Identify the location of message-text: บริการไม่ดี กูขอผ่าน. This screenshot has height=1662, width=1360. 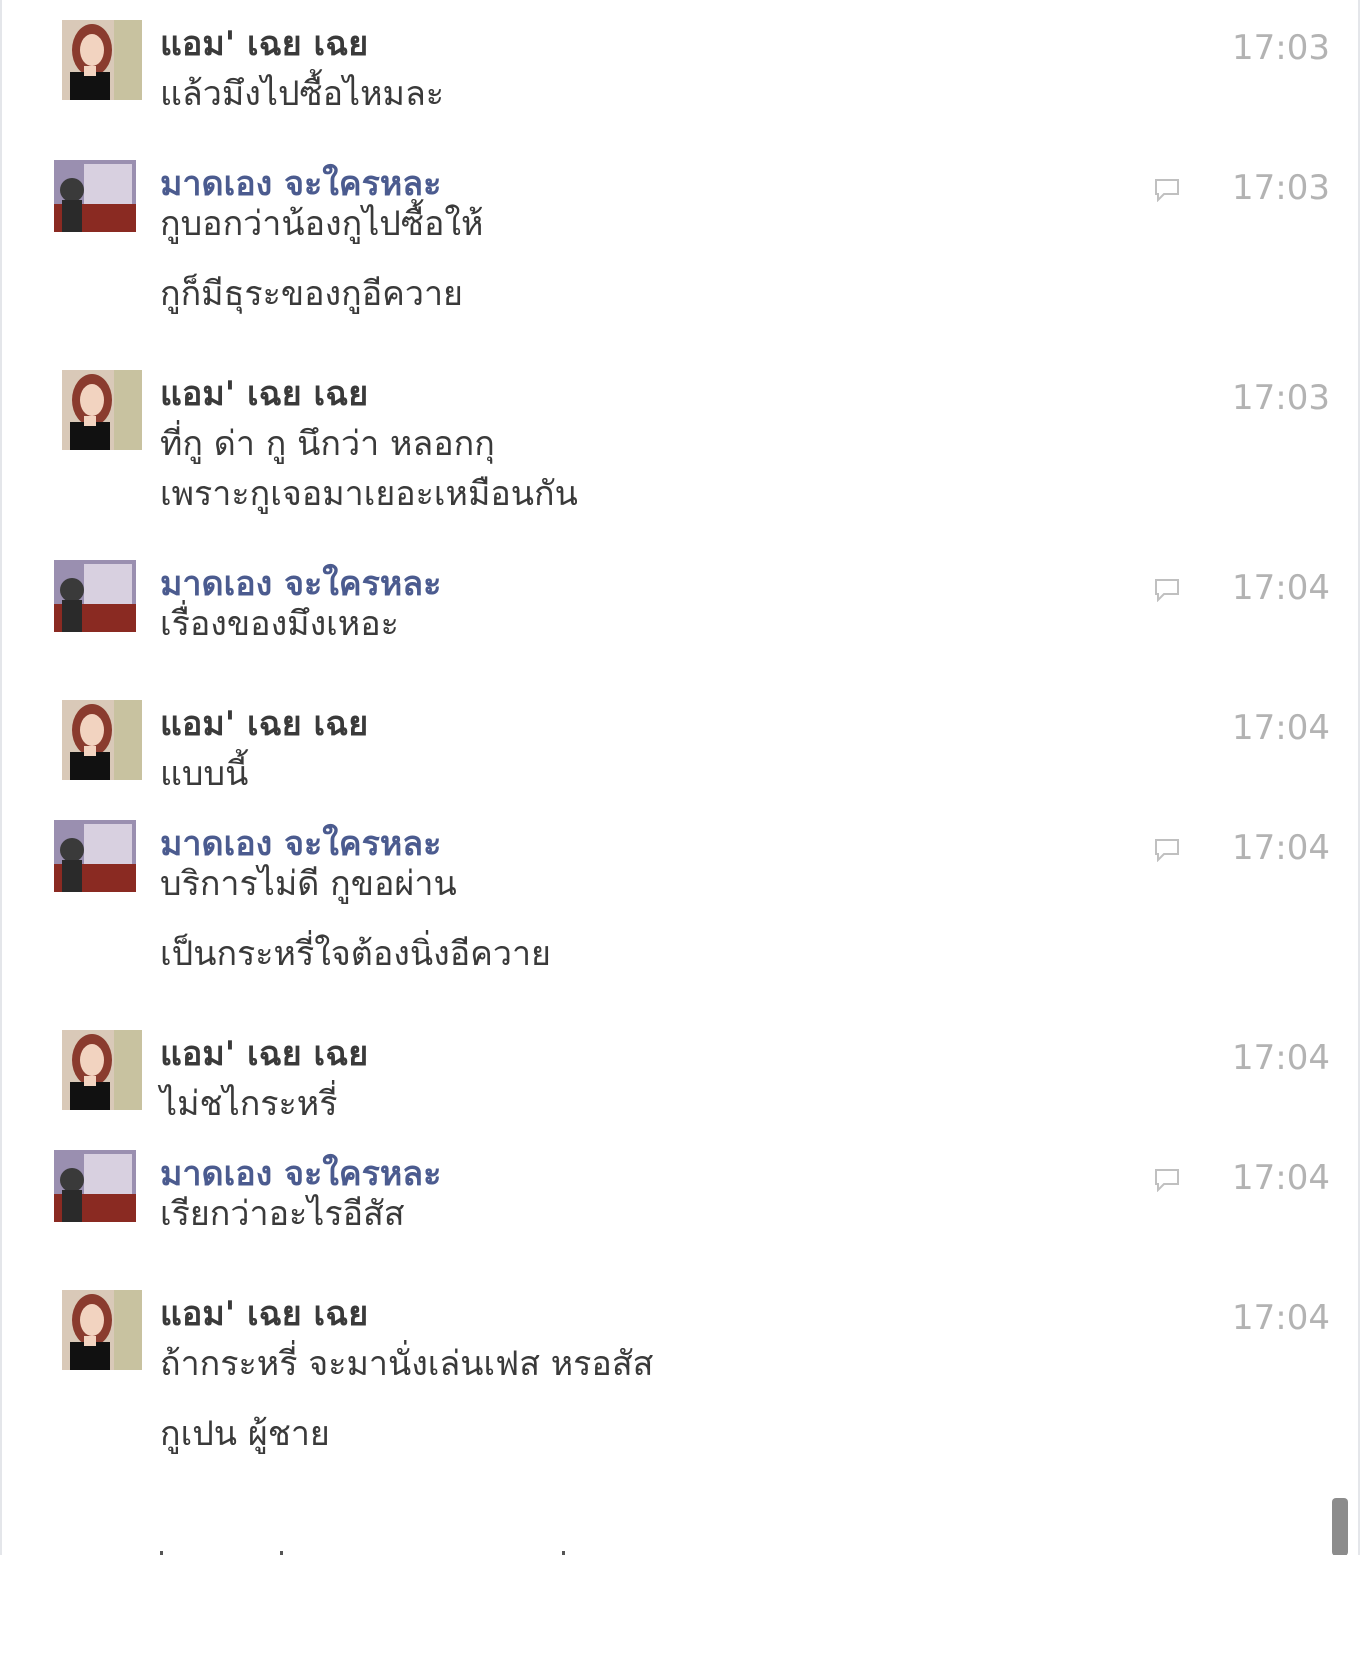
(308, 884).